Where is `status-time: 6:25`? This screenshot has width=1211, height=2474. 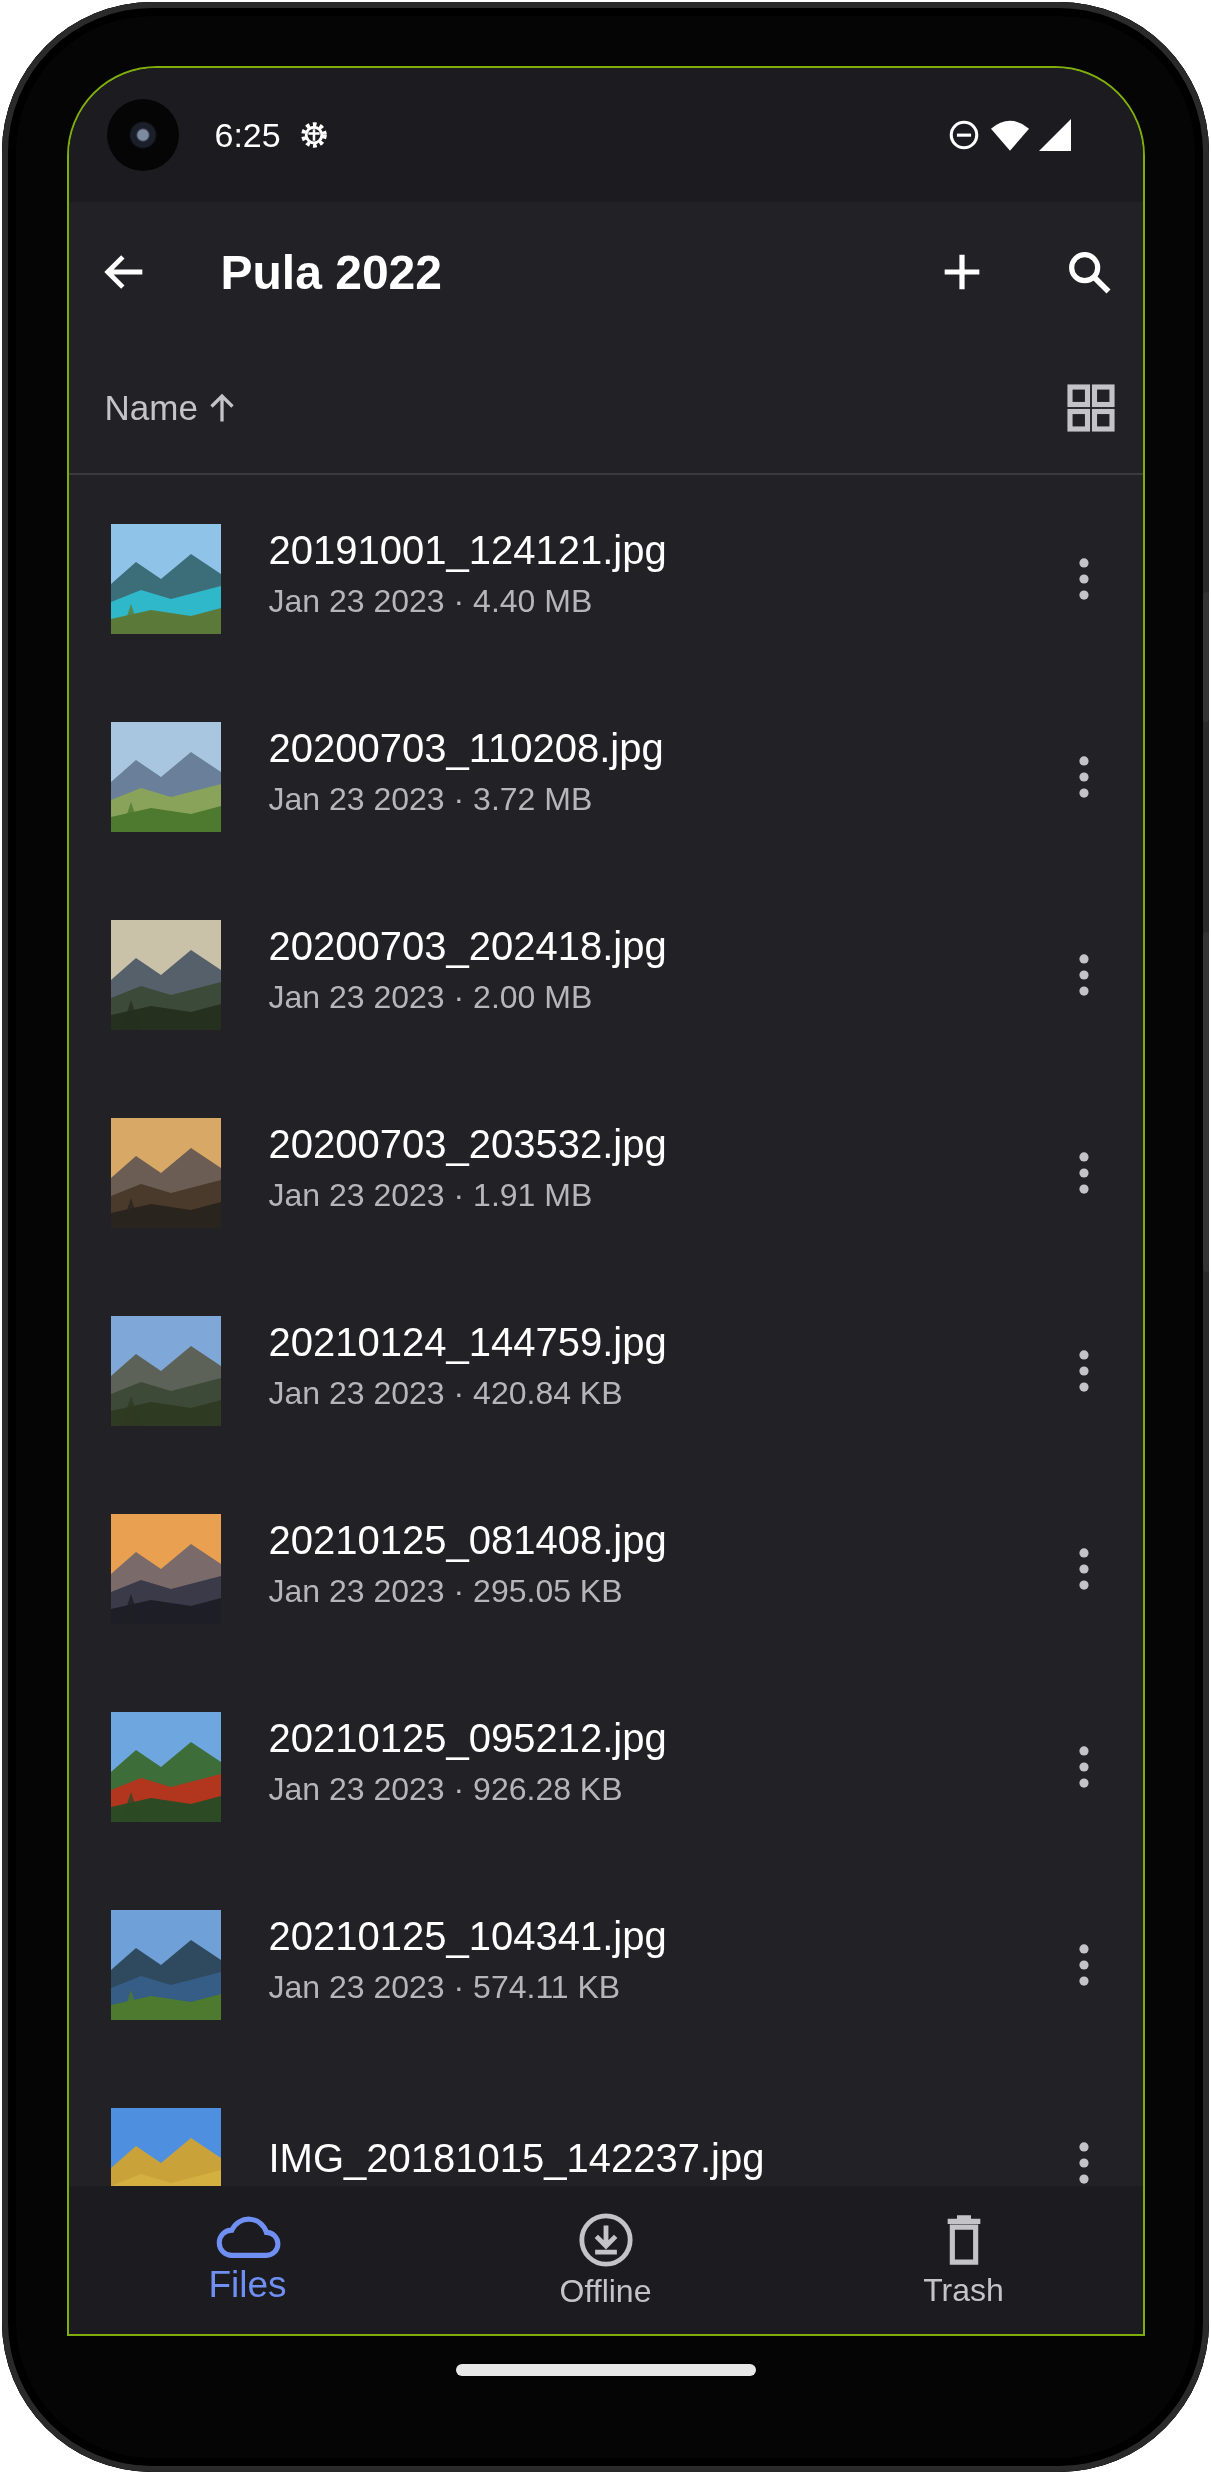
status-time: 6:25 is located at coordinates (247, 135).